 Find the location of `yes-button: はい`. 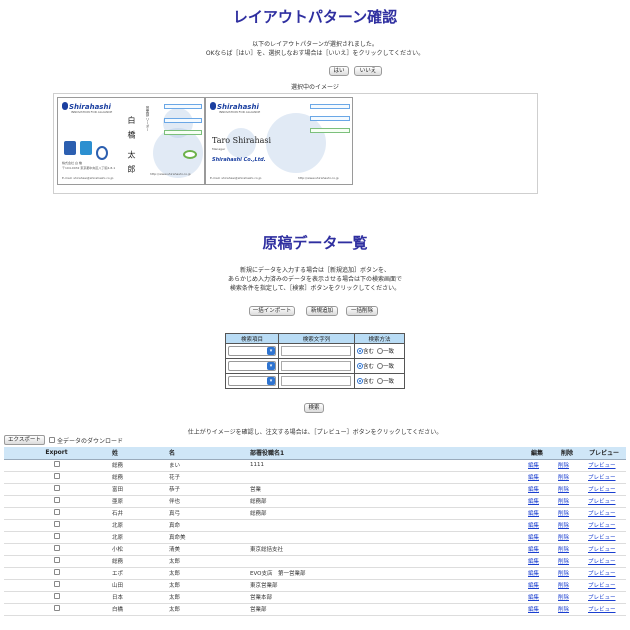

yes-button: はい is located at coordinates (339, 71).